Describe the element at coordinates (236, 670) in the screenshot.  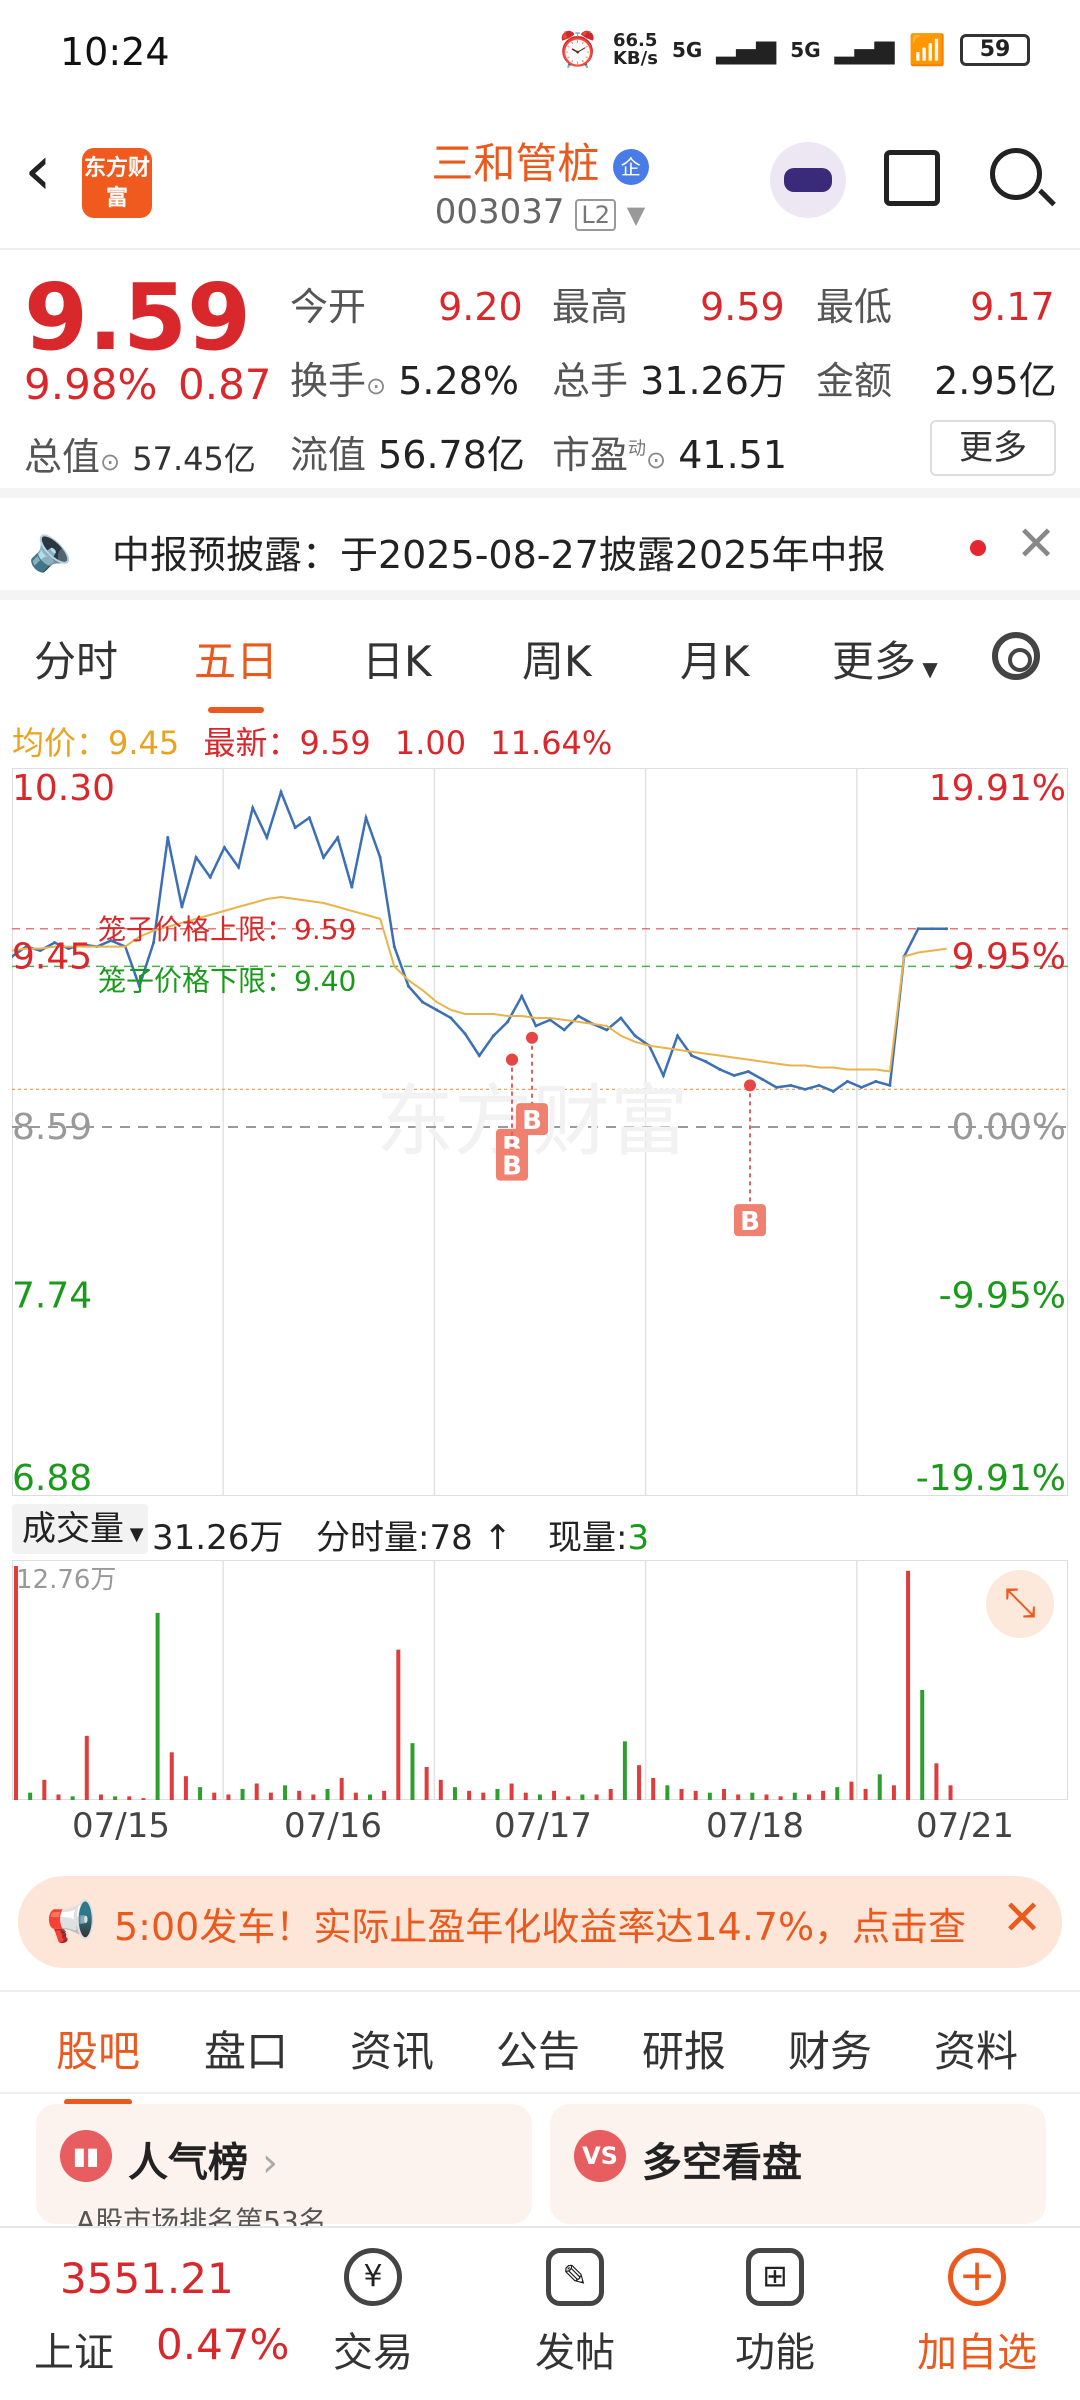
I see `tab-five-day: 五日` at that location.